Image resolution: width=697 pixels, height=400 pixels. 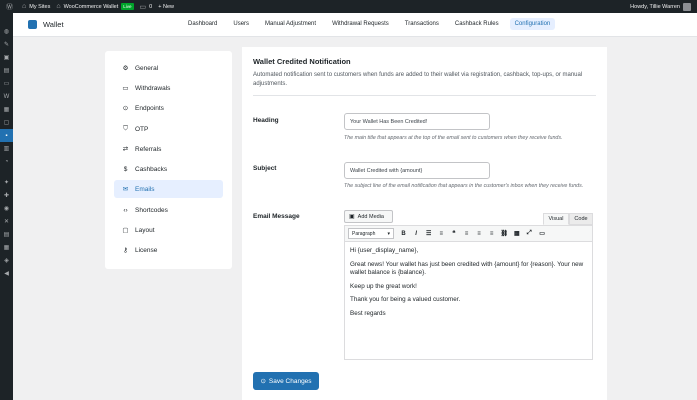 I want to click on layout-icon: ▢, so click(x=125, y=230).